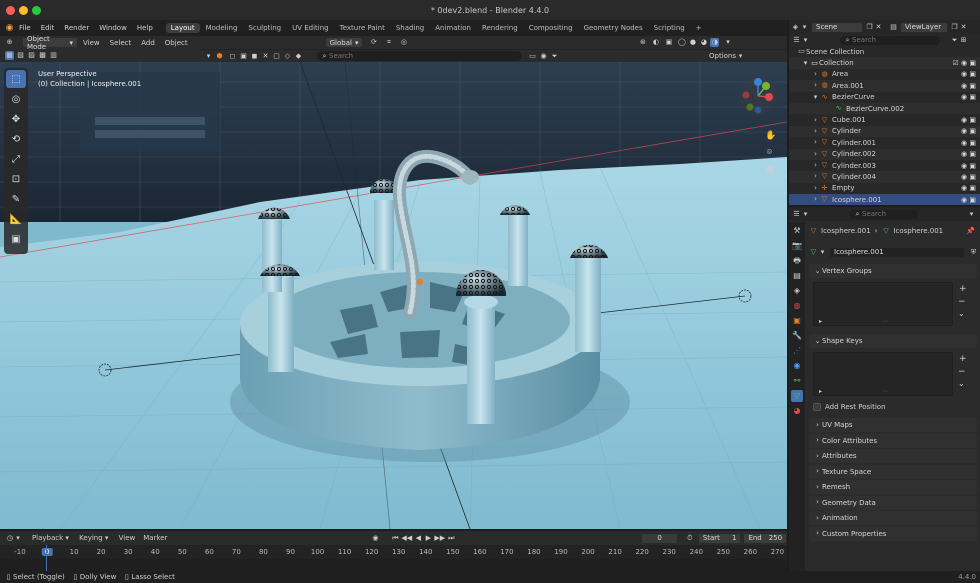 The width and height of the screenshot is (980, 583). What do you see at coordinates (36, 10) in the screenshot?
I see `maximize-window-button` at bounding box center [36, 10].